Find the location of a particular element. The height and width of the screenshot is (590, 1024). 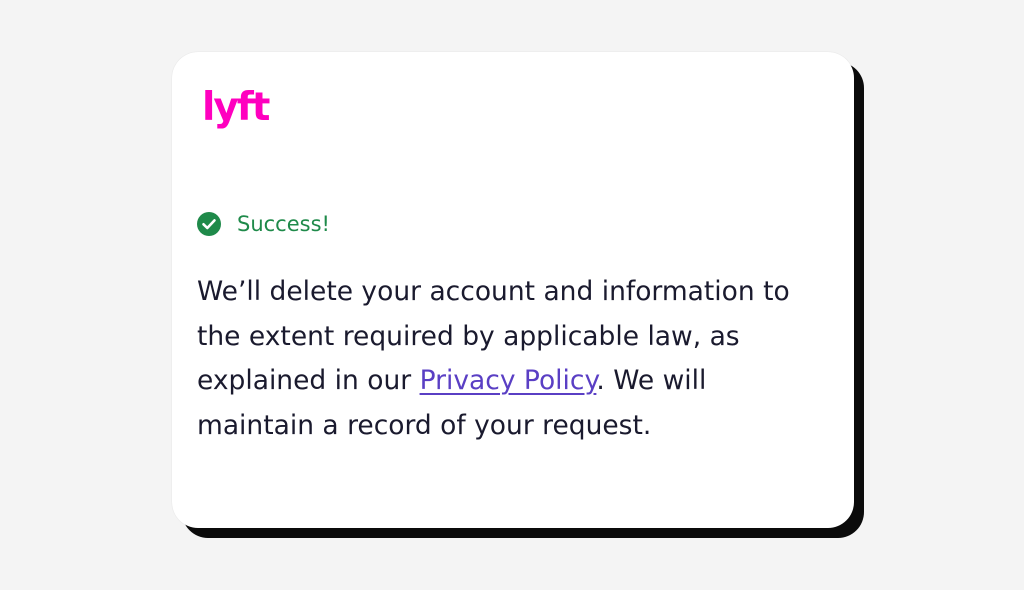

check-circle-icon is located at coordinates (209, 224).